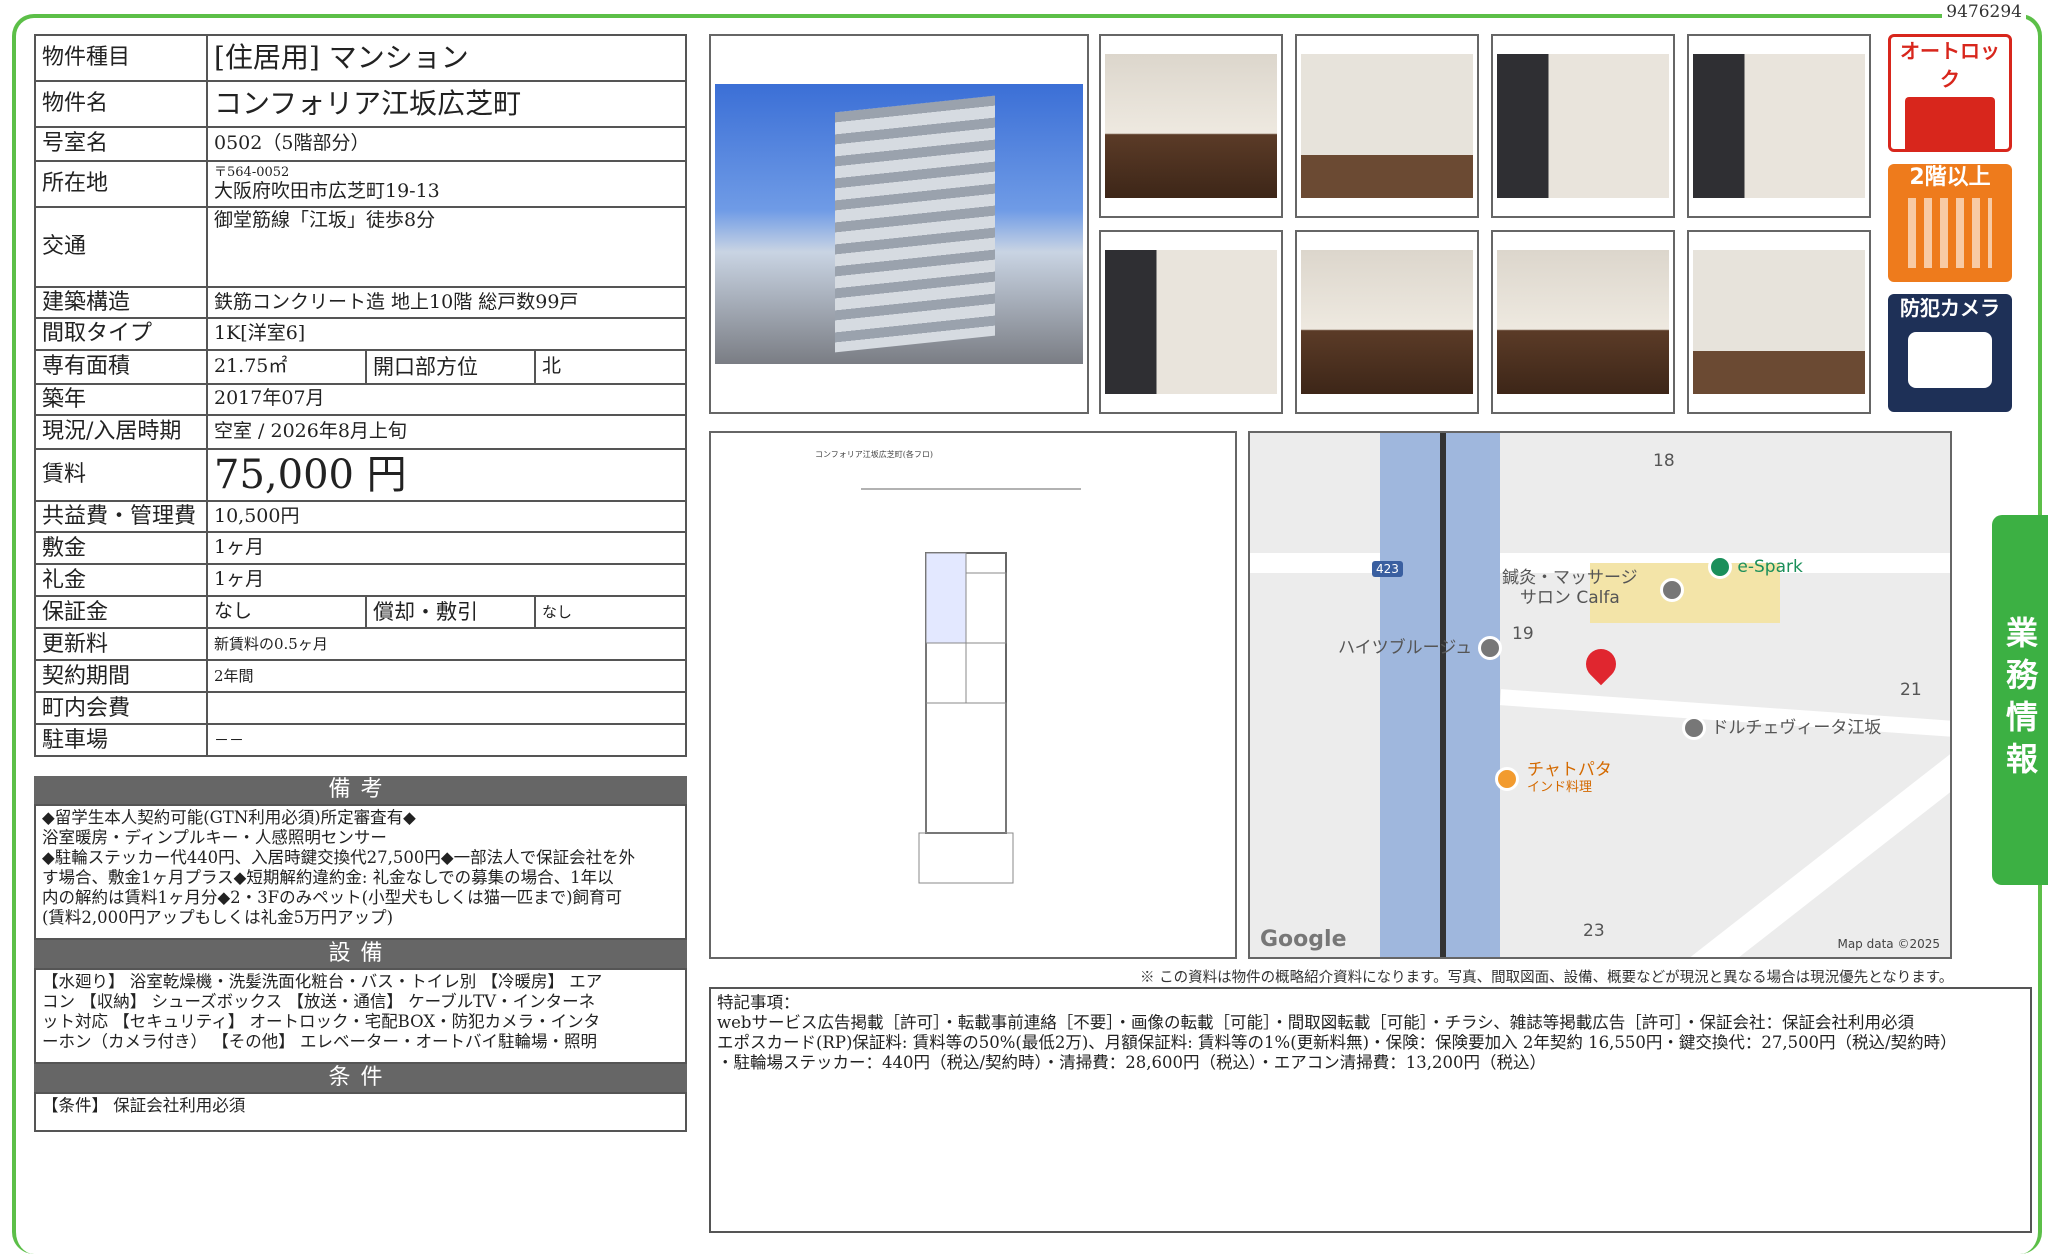 The height and width of the screenshot is (1254, 2056). Describe the element at coordinates (446, 548) in the screenshot. I see `deposit-value: 1ヶ月` at that location.